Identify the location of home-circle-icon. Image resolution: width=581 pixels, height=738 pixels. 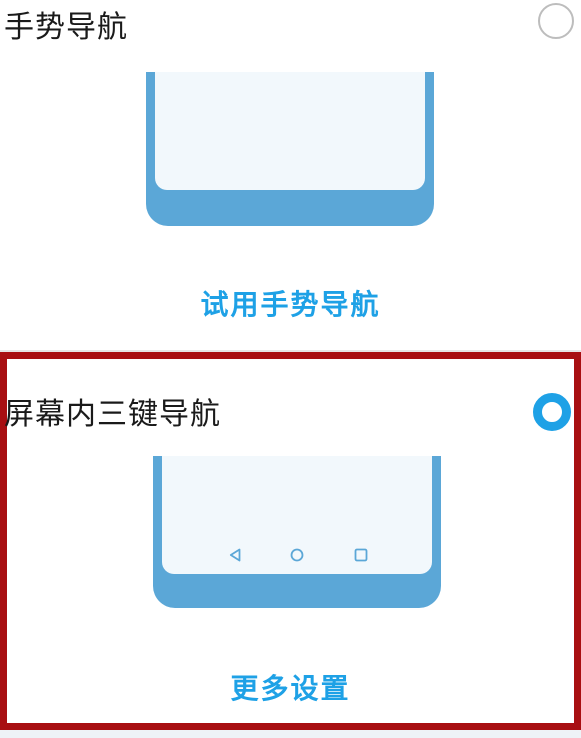
(297, 555).